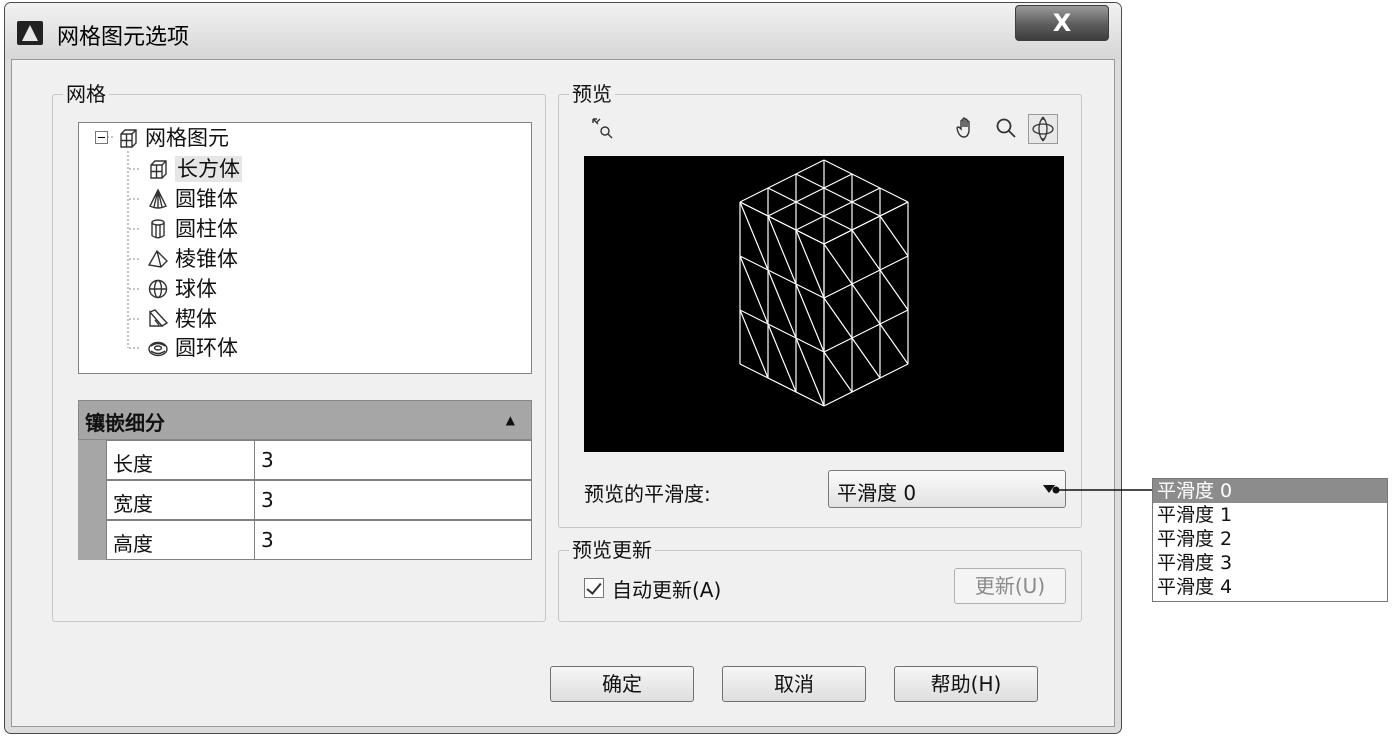 The width and height of the screenshot is (1400, 738). Describe the element at coordinates (1102, 490) in the screenshot. I see `callout-line` at that location.